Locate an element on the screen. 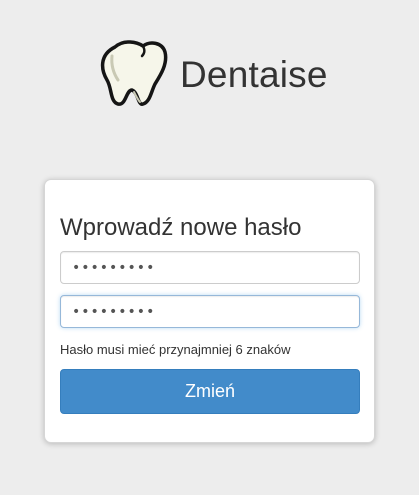 This screenshot has width=419, height=495. brand-name: Dentaise is located at coordinates (254, 74).